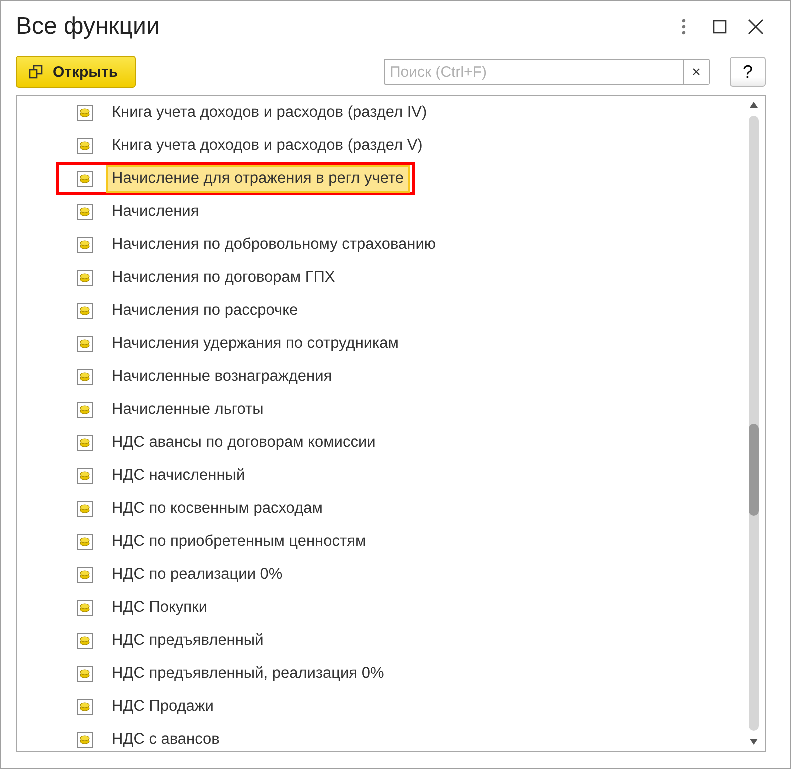 Image resolution: width=791 pixels, height=769 pixels. What do you see at coordinates (754, 742) in the screenshot?
I see `scroll-down-icon` at bounding box center [754, 742].